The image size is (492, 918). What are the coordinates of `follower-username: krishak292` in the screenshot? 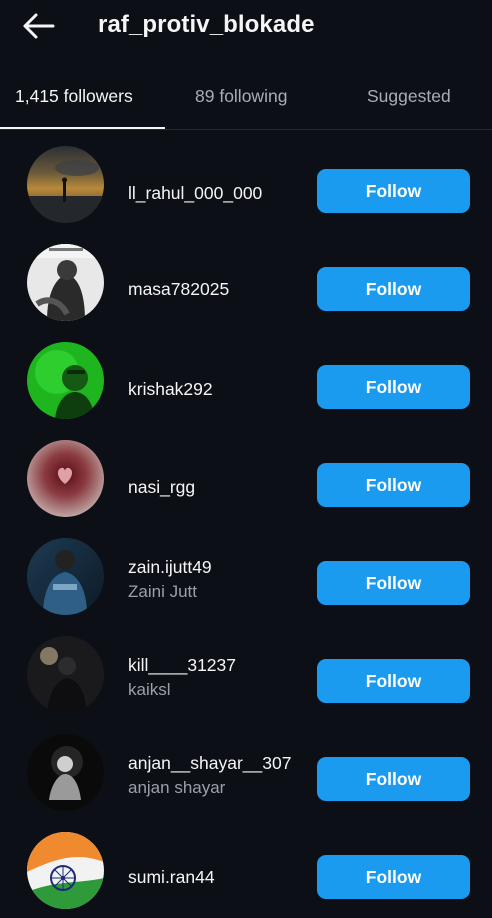 It's located at (170, 389).